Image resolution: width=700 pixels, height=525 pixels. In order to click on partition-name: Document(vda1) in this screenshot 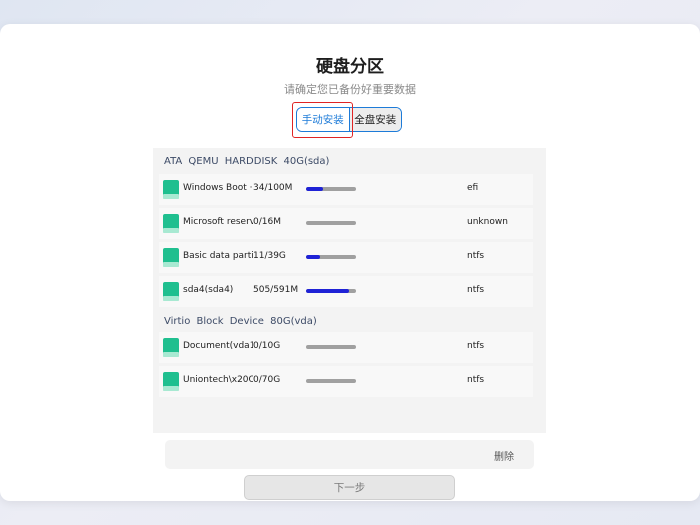, I will do `click(218, 346)`.